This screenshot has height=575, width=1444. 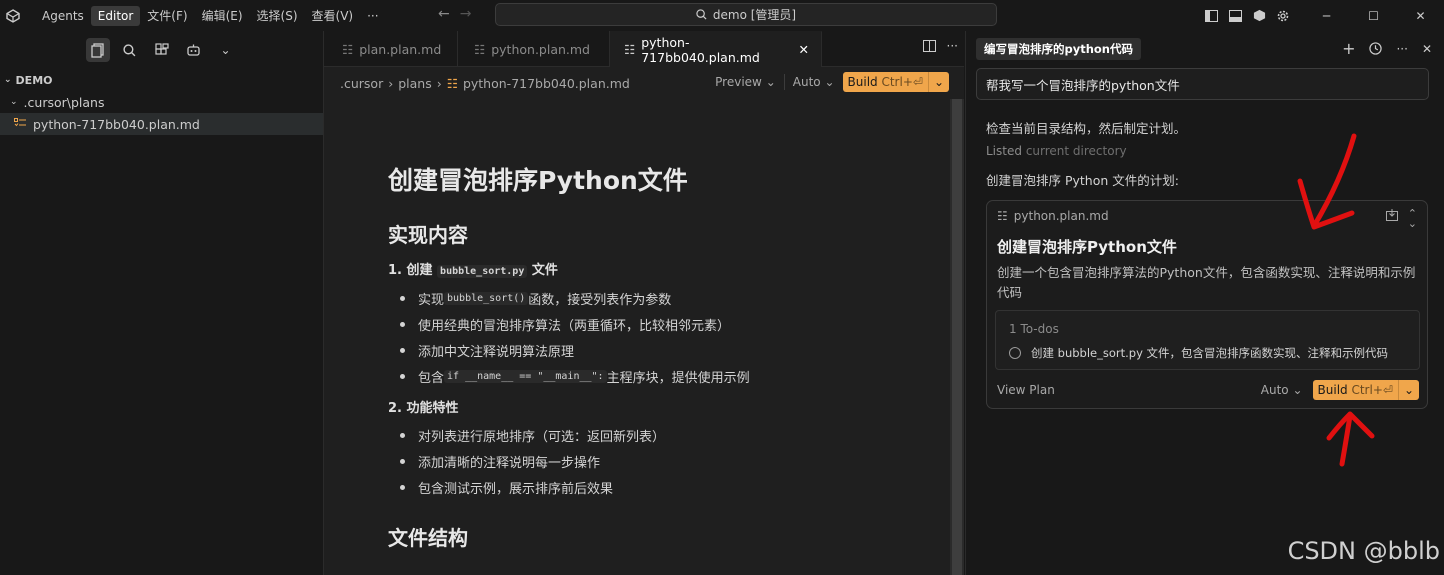 What do you see at coordinates (668, 435) in the screenshot?
I see `list-item: 对列表进行原地排序（可选：返回新列表）` at bounding box center [668, 435].